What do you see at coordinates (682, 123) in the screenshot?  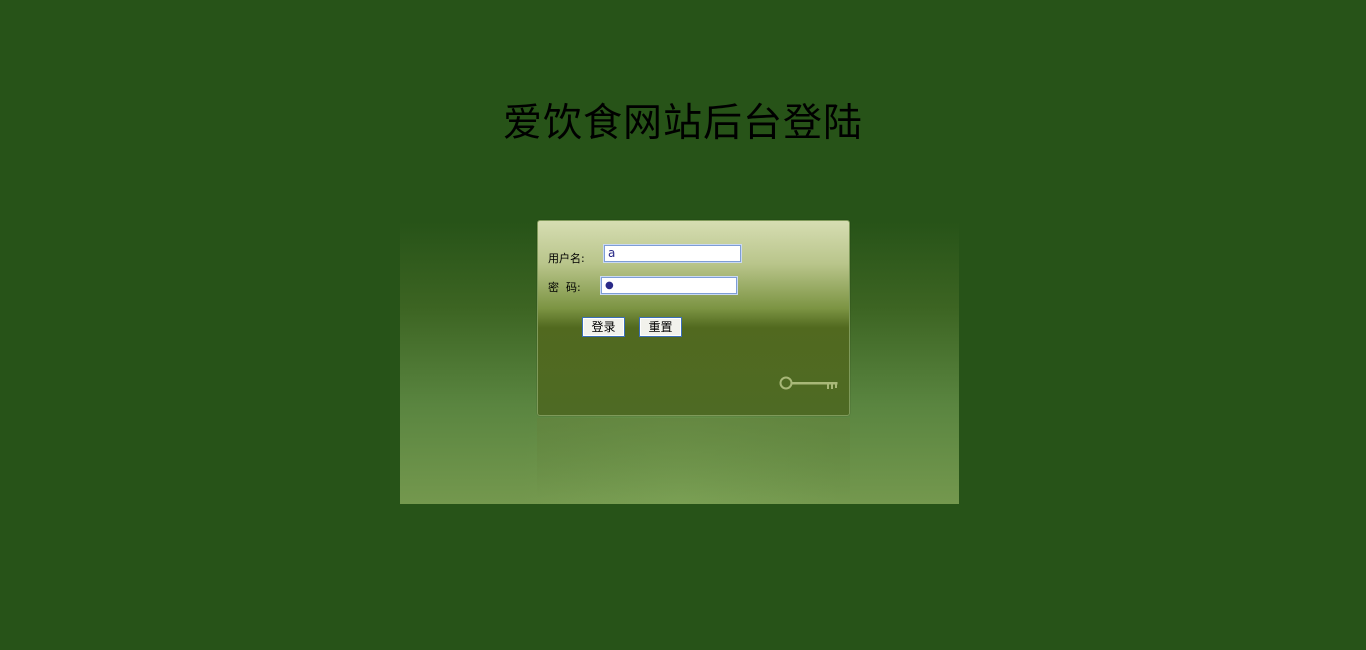 I see `page-title: 爱饮食网站后台登陆` at bounding box center [682, 123].